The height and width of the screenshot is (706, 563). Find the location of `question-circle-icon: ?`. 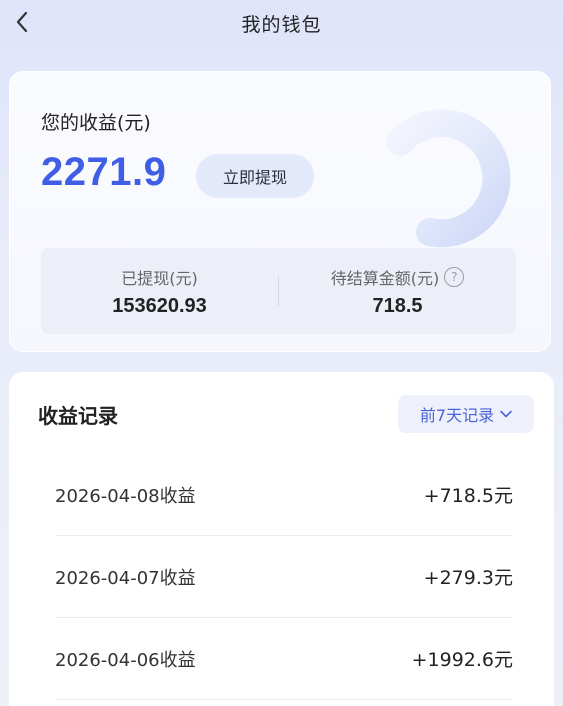

question-circle-icon: ? is located at coordinates (454, 276).